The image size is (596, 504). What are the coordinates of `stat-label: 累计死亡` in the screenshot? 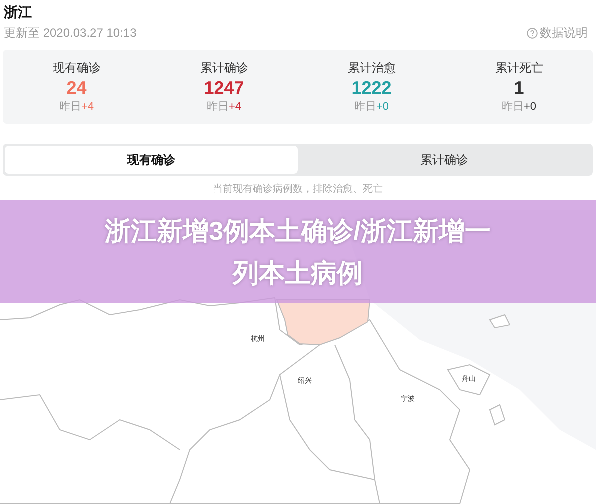 It's located at (519, 68).